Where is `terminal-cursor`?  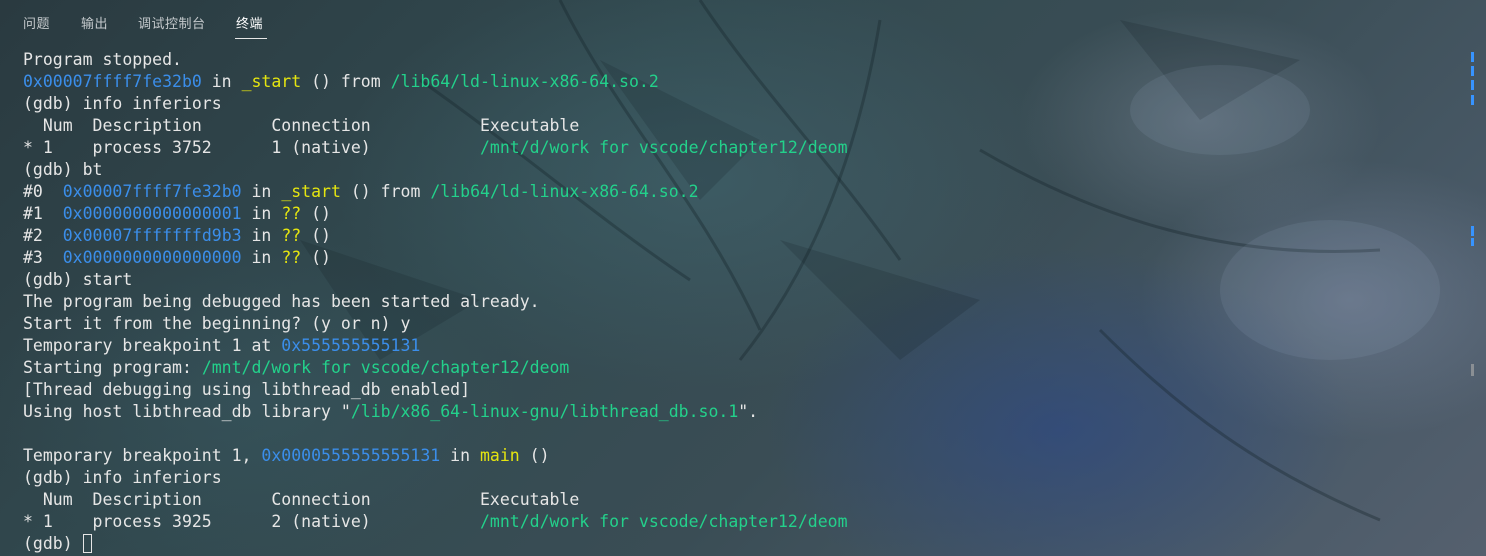
terminal-cursor is located at coordinates (87, 543).